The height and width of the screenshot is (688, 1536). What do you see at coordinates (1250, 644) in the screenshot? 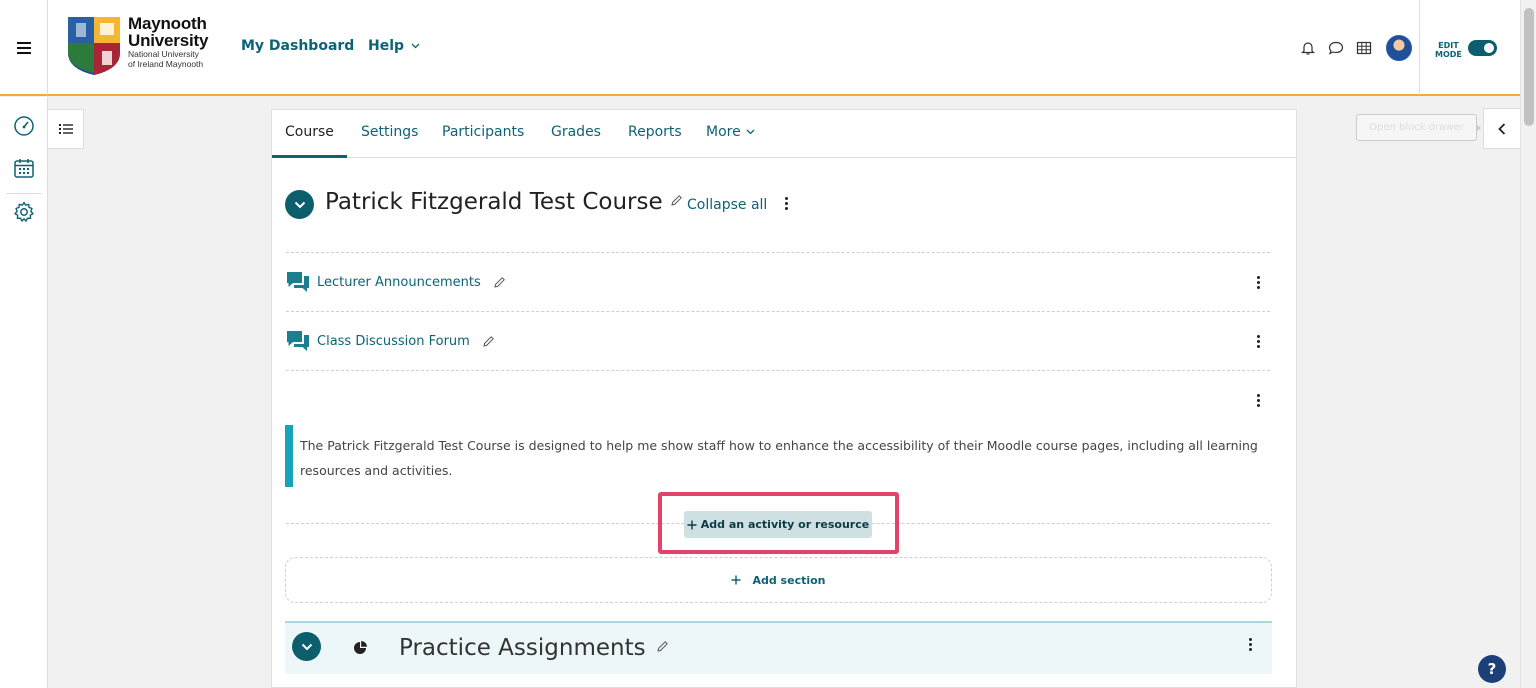
I see `section-actions-menu` at bounding box center [1250, 644].